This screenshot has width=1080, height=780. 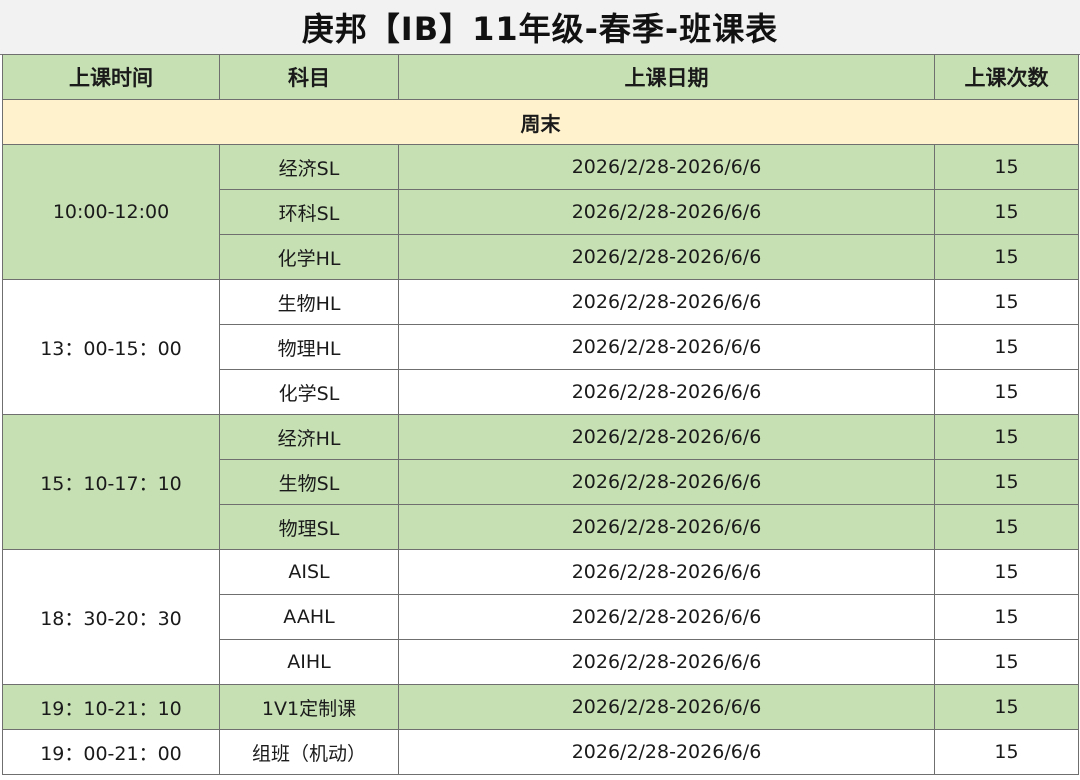 I want to click on subject-cell: AISL, so click(x=309, y=572).